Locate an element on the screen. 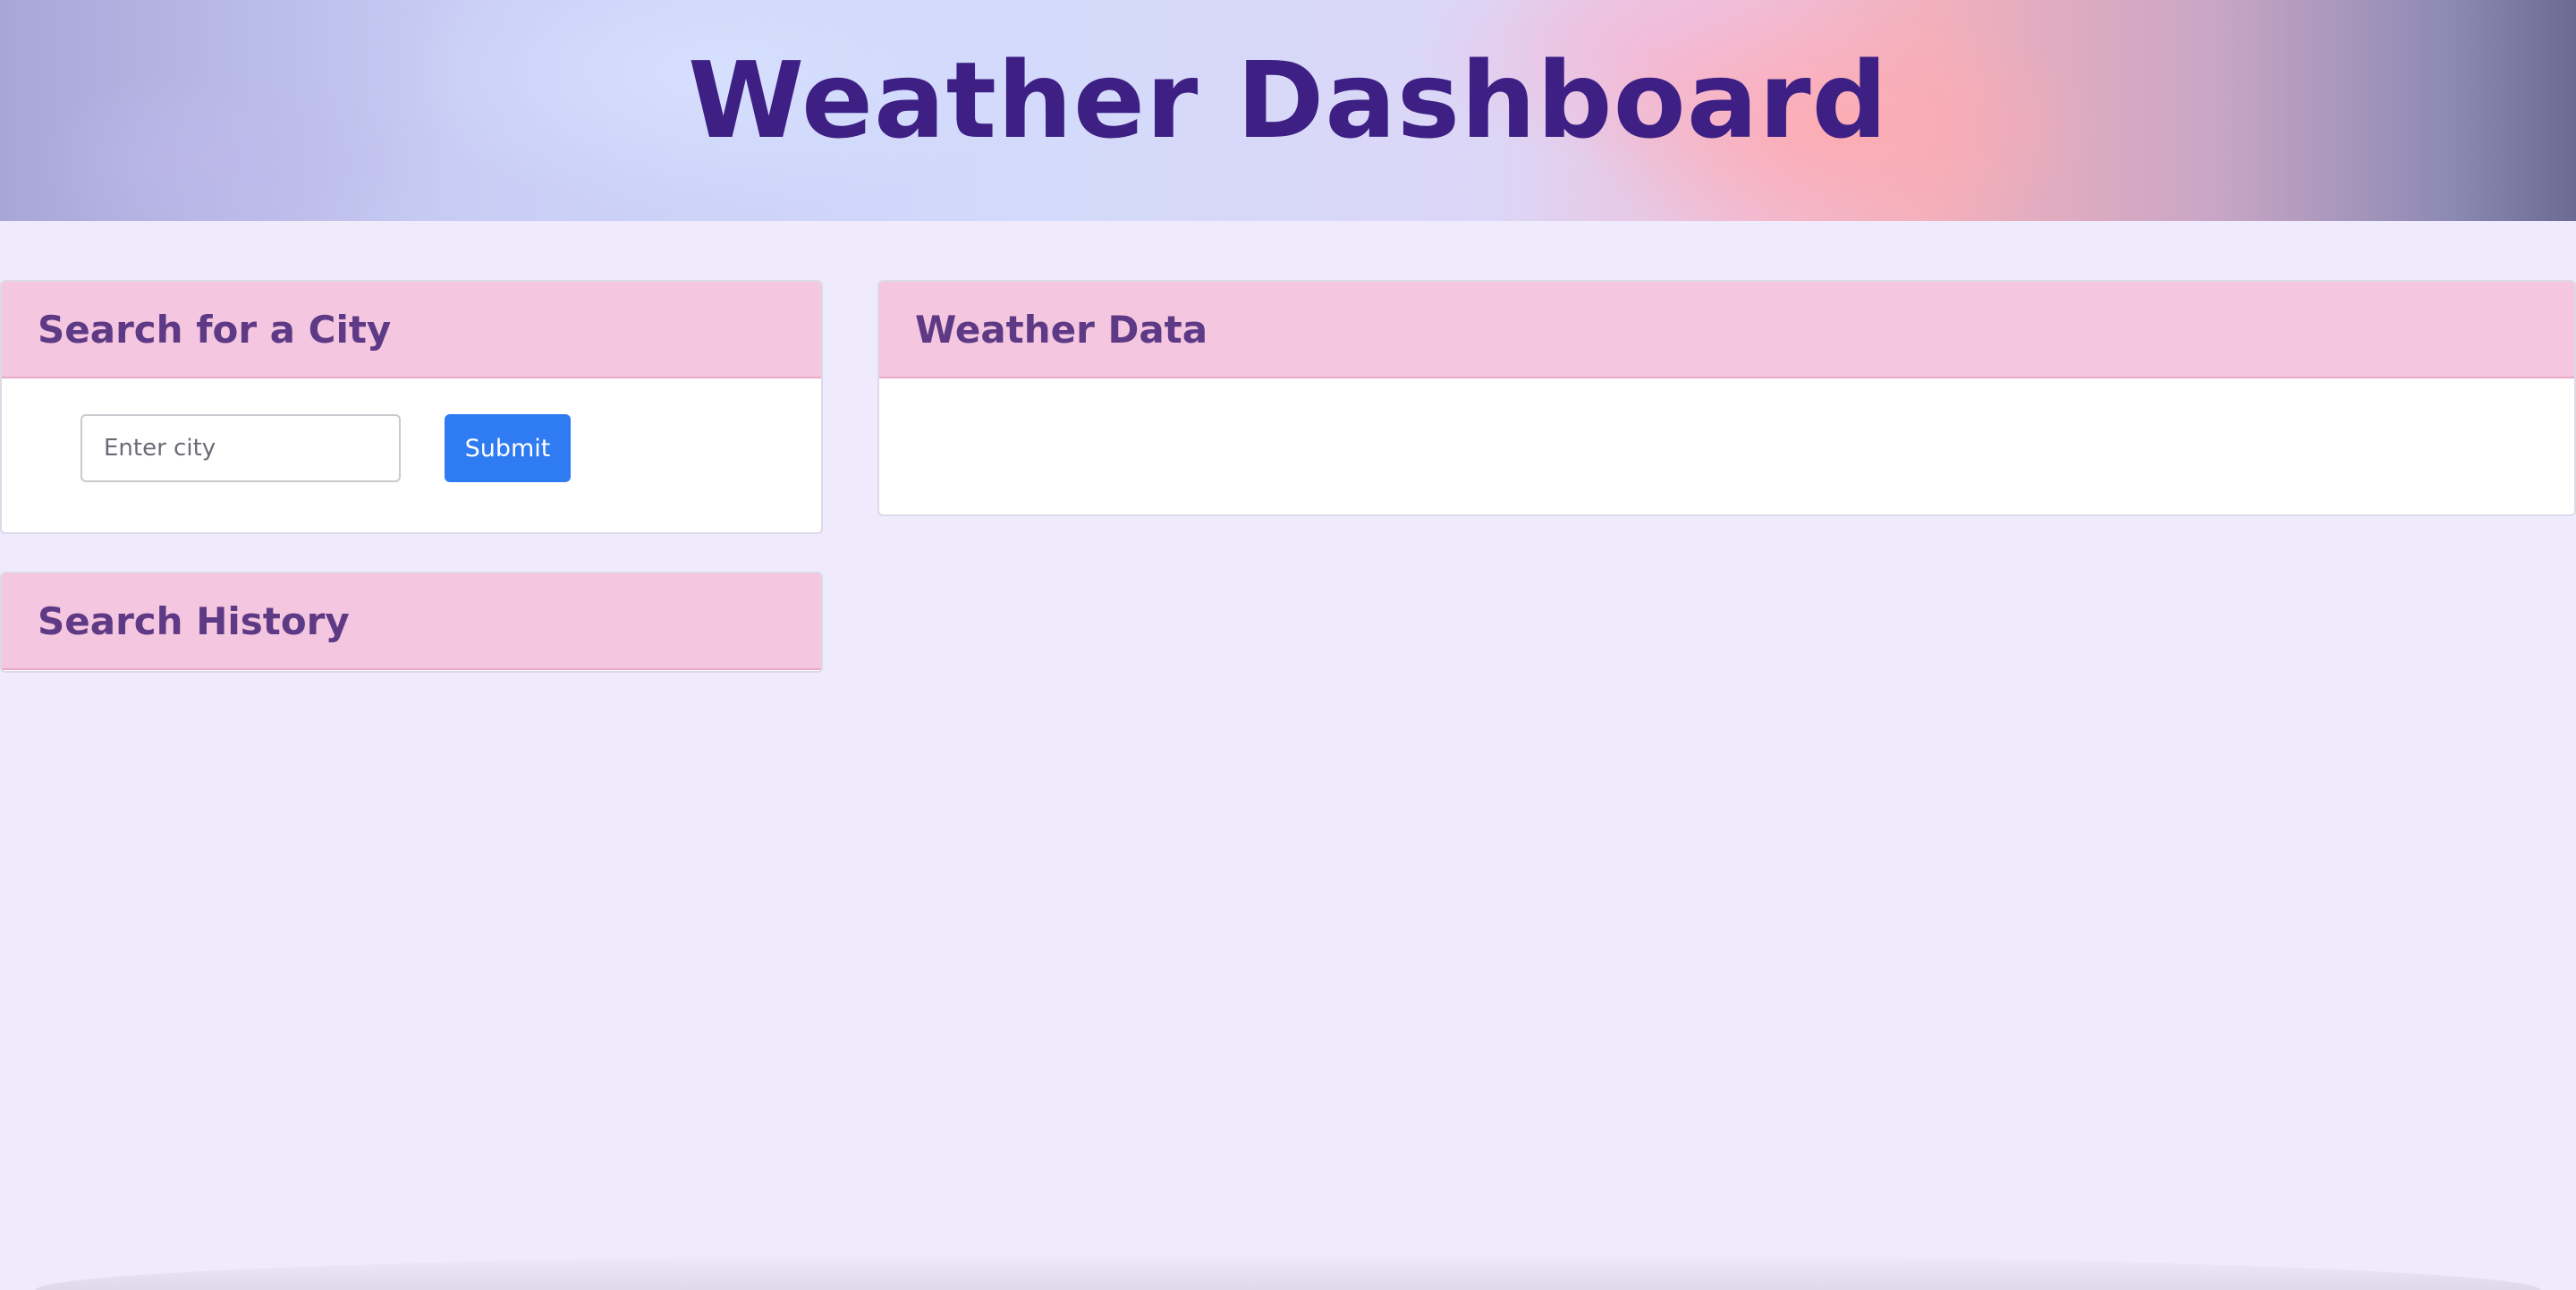 The width and height of the screenshot is (2576, 1290). search-history-title: Search History is located at coordinates (411, 621).